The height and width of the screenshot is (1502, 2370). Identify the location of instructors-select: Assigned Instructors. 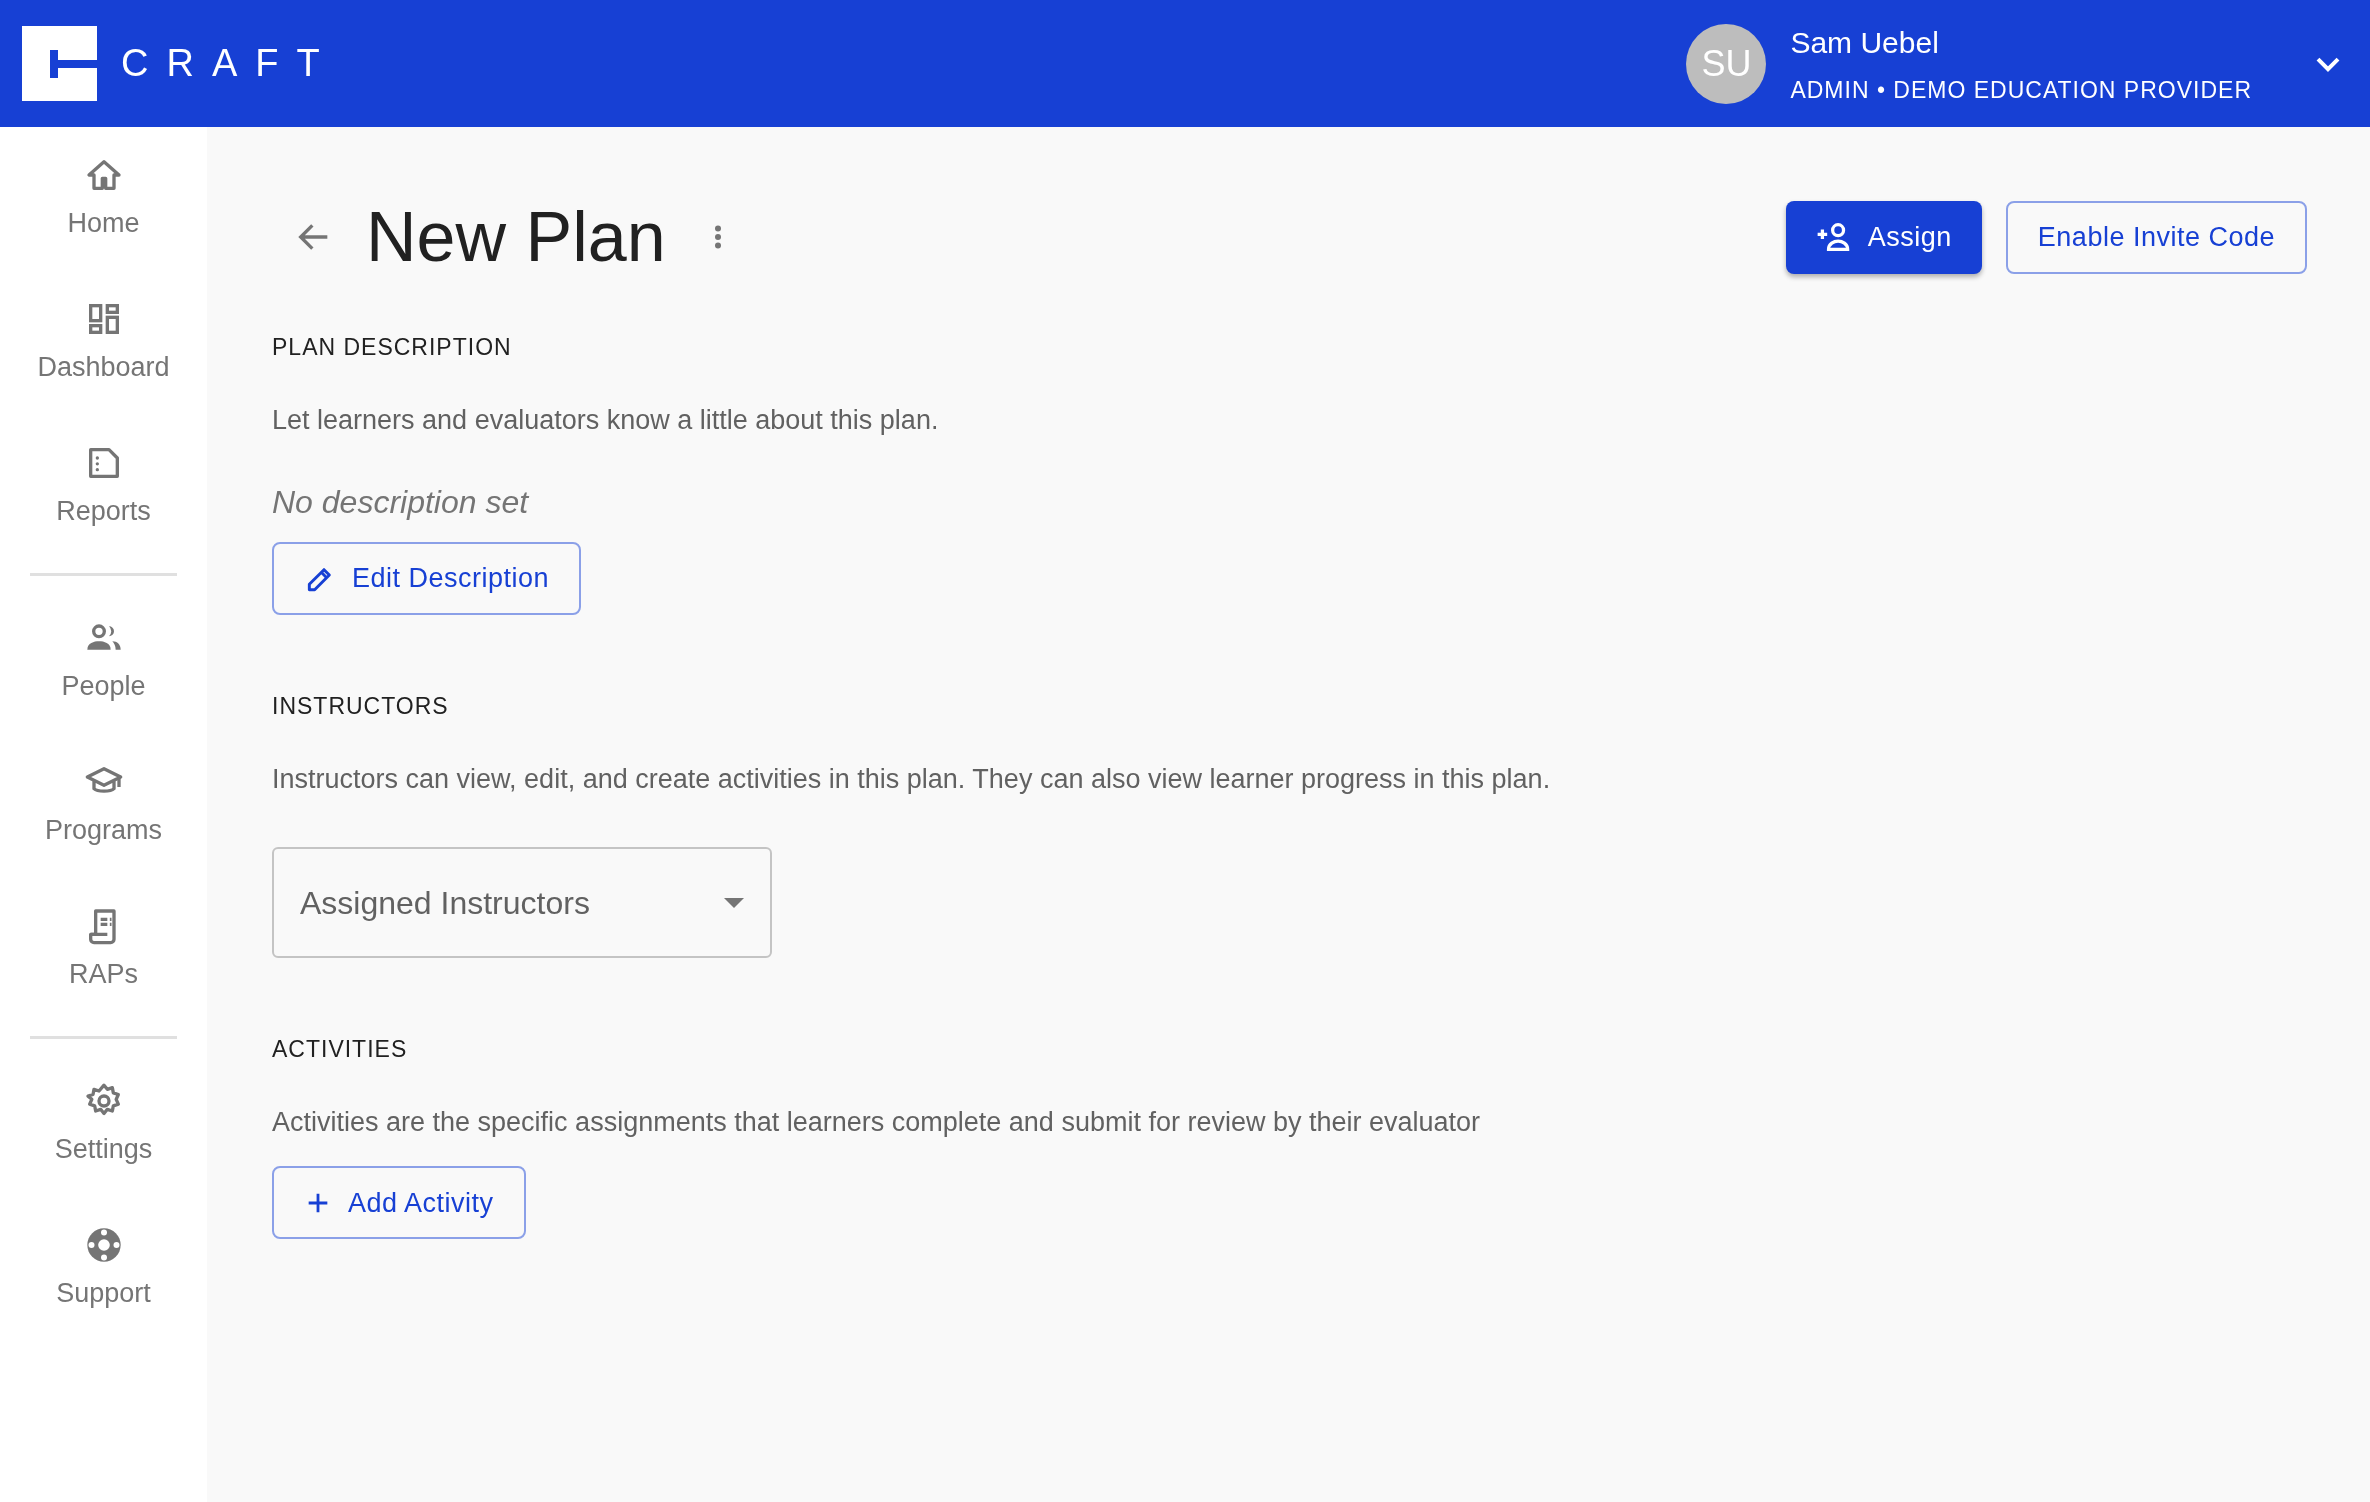
(522, 903).